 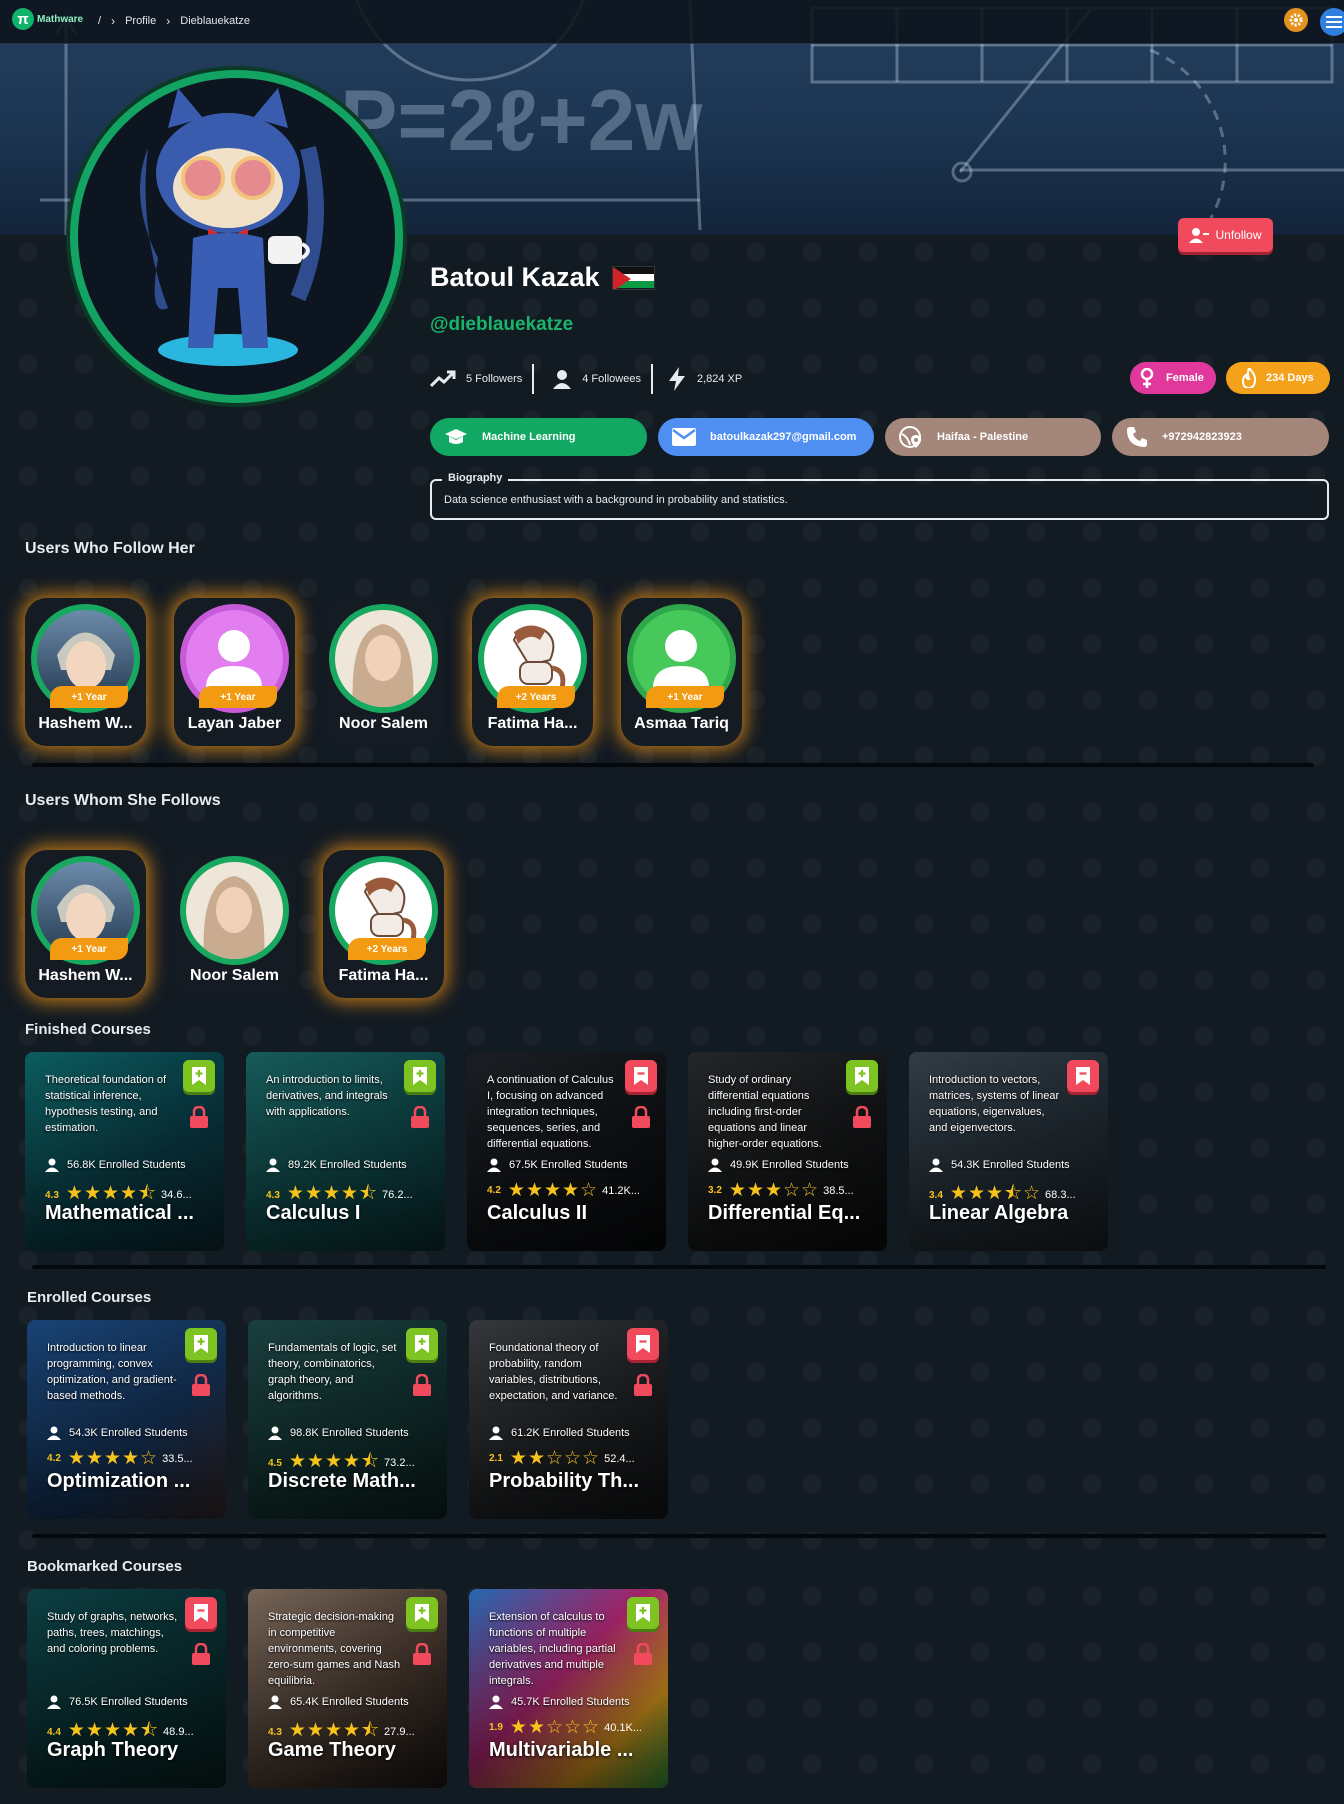 What do you see at coordinates (236, 236) in the screenshot?
I see `profile-avatar` at bounding box center [236, 236].